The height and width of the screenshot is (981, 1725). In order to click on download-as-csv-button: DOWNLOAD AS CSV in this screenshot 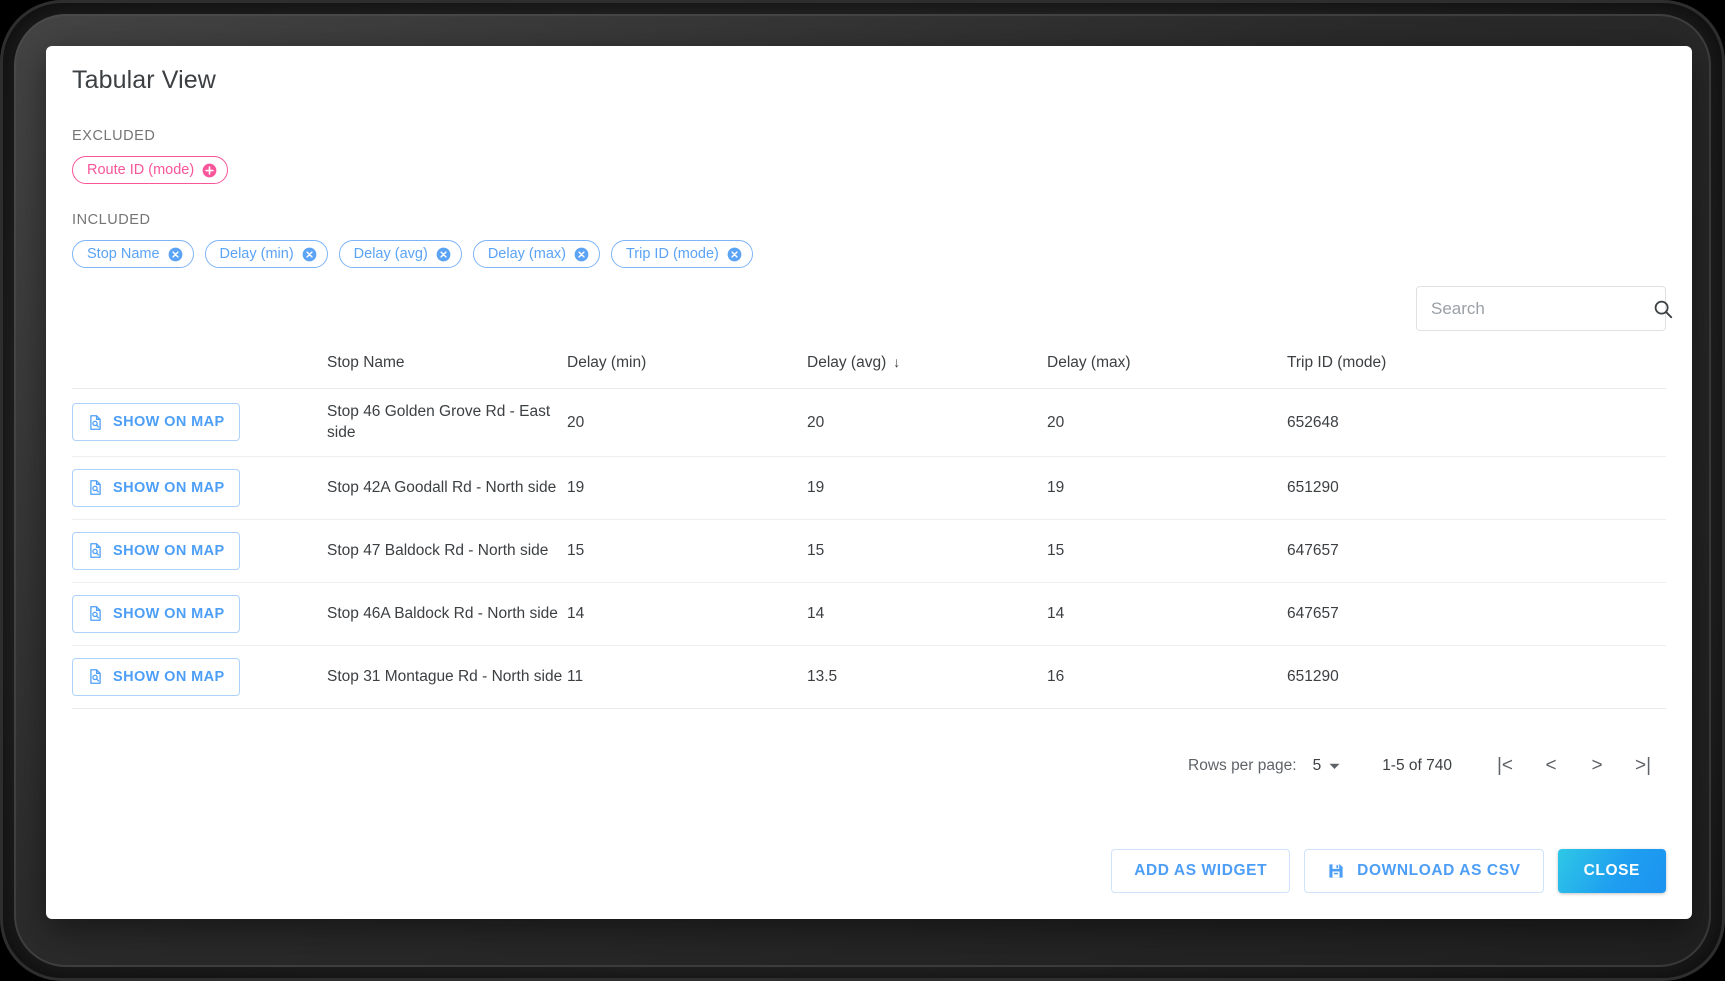, I will do `click(1424, 871)`.